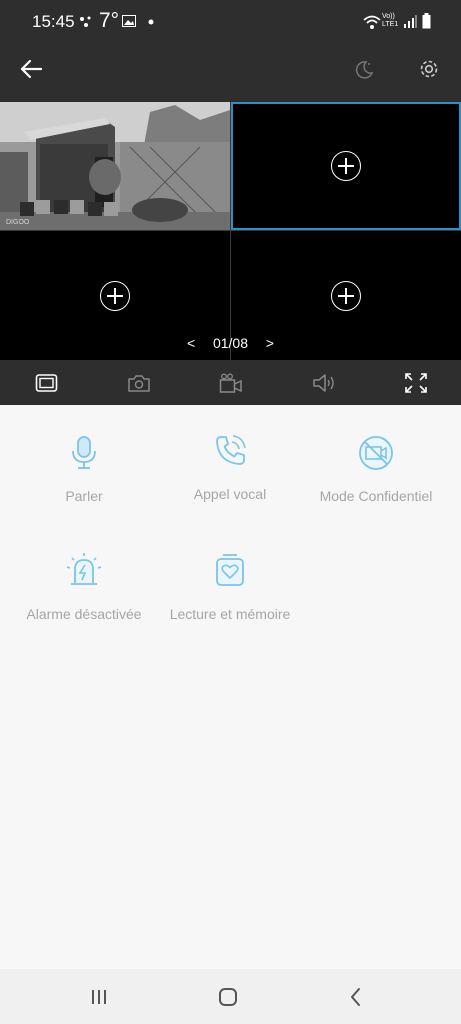  I want to click on voice-call-button: Appel vocal, so click(230, 466).